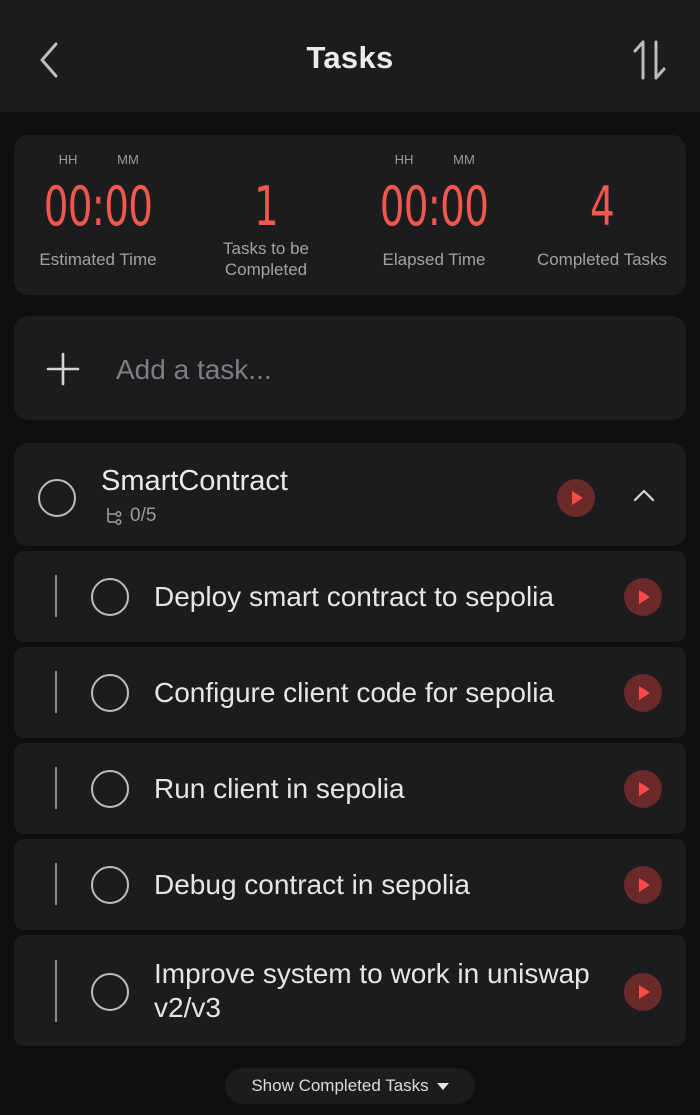  I want to click on project-row: SmartContract 0/5, so click(350, 494).